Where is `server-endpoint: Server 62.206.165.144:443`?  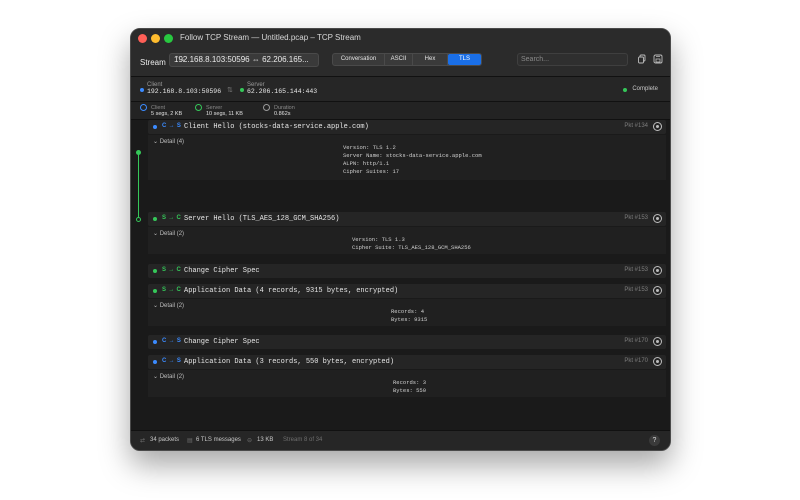 server-endpoint: Server 62.206.165.144:443 is located at coordinates (282, 88).